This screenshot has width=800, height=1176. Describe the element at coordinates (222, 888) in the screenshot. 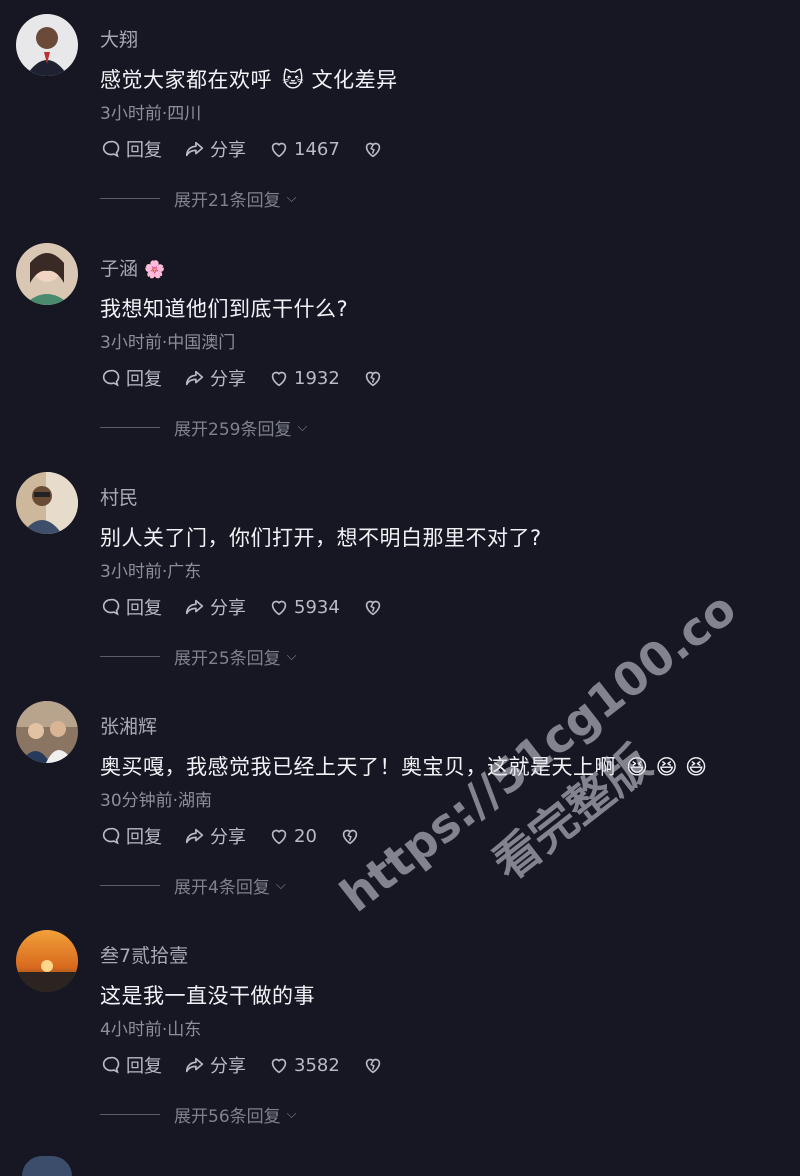

I see `expand-label: 展开4条回复` at that location.